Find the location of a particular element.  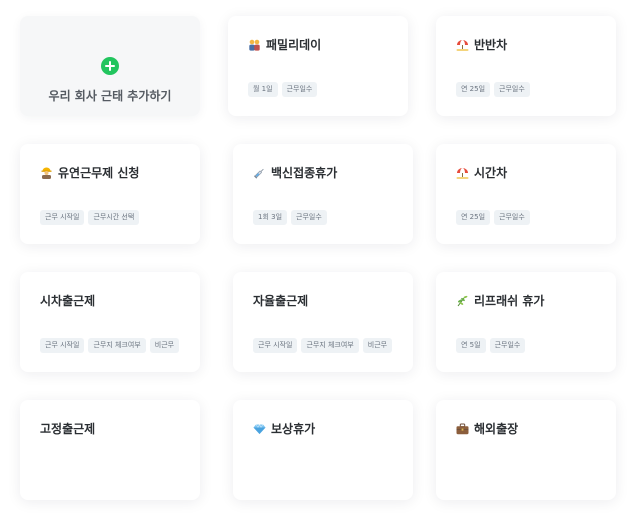

add-attendance-card: 우리 회사 근태 추가하기 is located at coordinates (110, 66).